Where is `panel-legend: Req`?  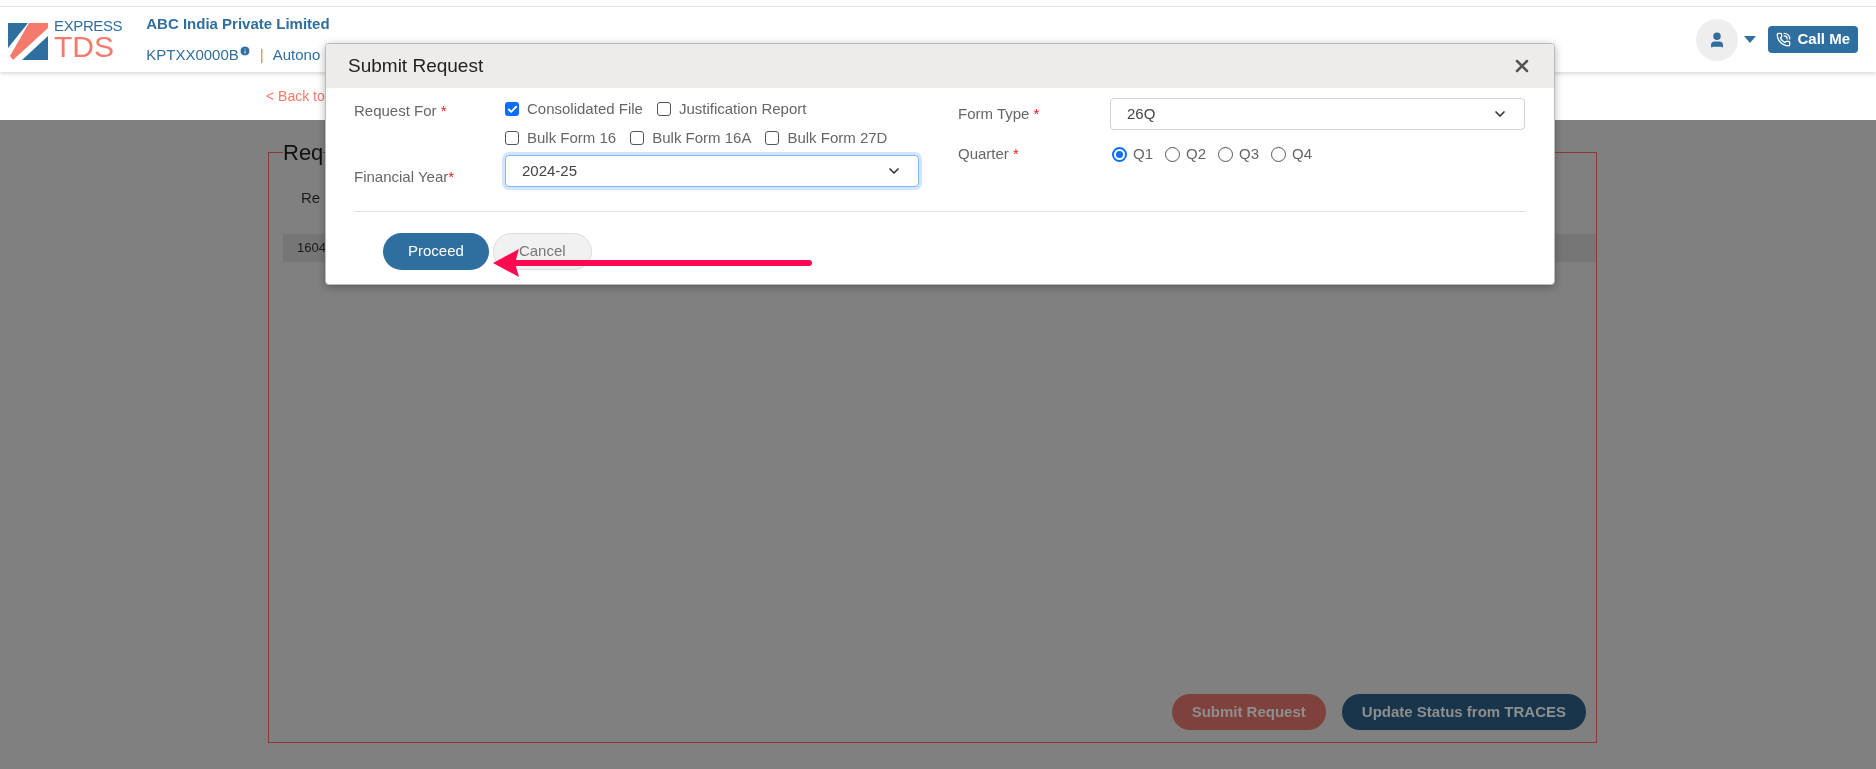 panel-legend: Req is located at coordinates (303, 152).